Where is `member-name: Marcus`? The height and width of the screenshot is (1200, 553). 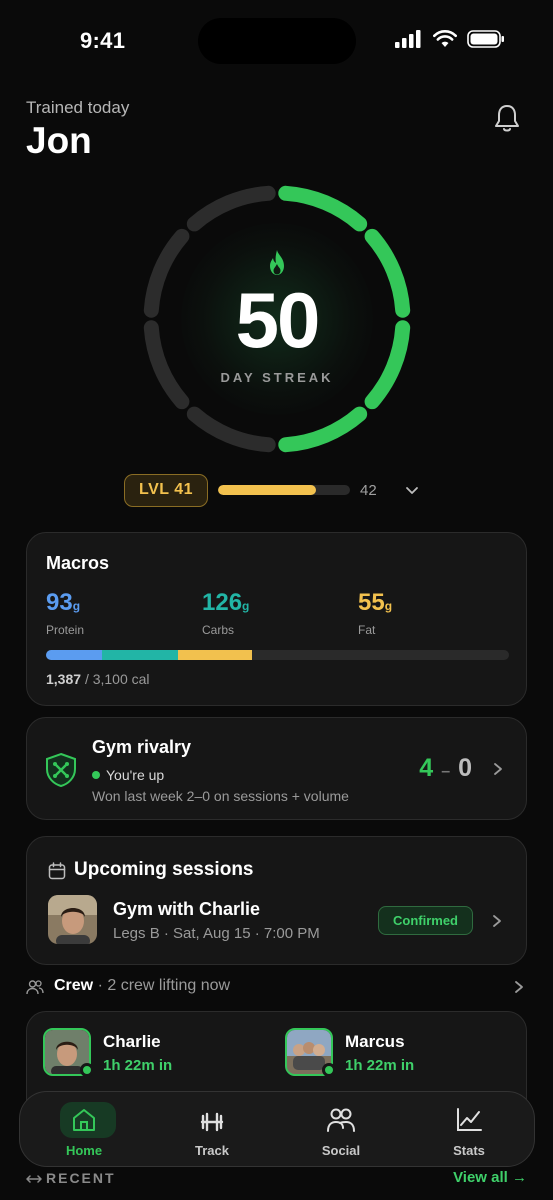 member-name: Marcus is located at coordinates (375, 1041).